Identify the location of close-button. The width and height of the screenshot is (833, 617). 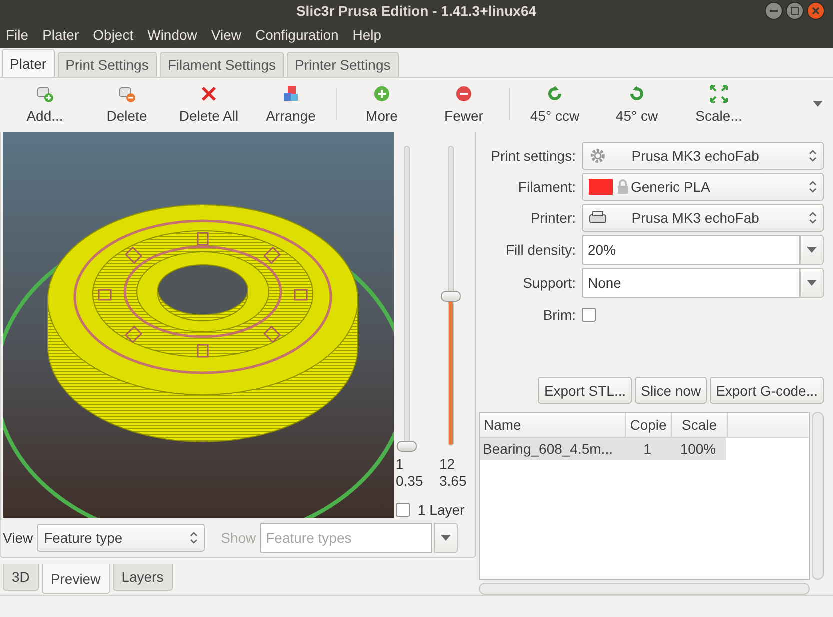
(816, 11).